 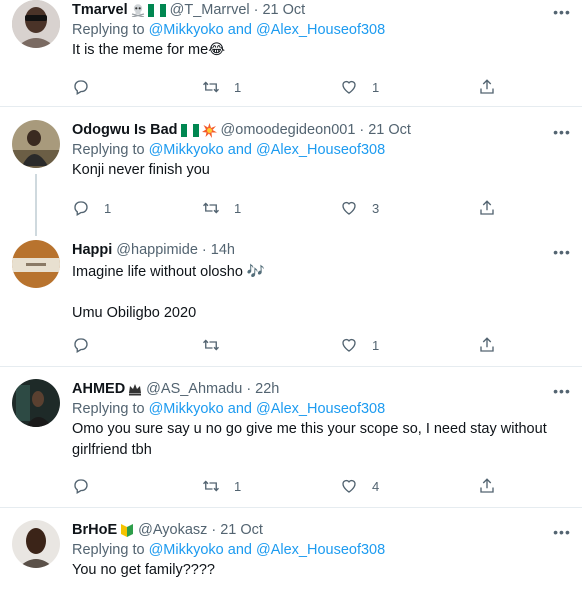 What do you see at coordinates (36, 205) in the screenshot?
I see `thread-line` at bounding box center [36, 205].